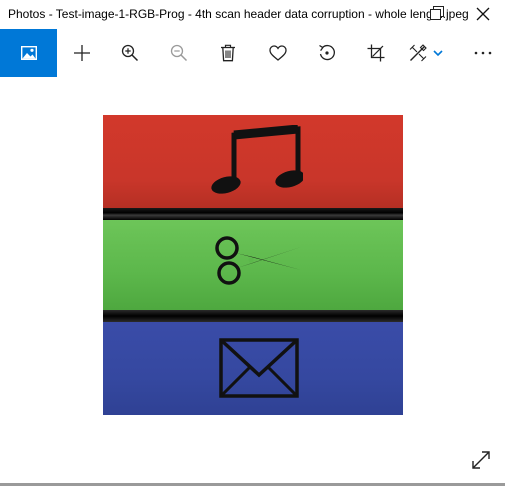  What do you see at coordinates (252, 53) in the screenshot?
I see `toolbar` at bounding box center [252, 53].